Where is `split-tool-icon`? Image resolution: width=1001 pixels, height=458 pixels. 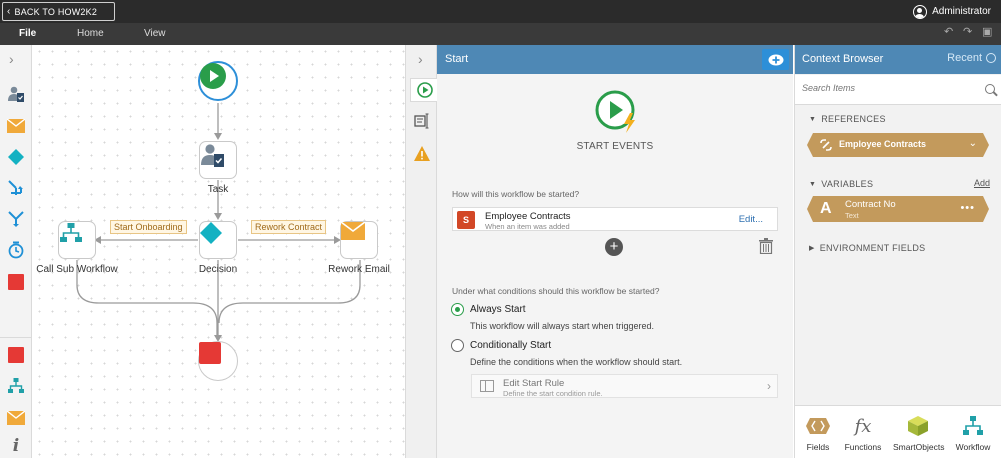
split-tool-icon is located at coordinates (16, 188).